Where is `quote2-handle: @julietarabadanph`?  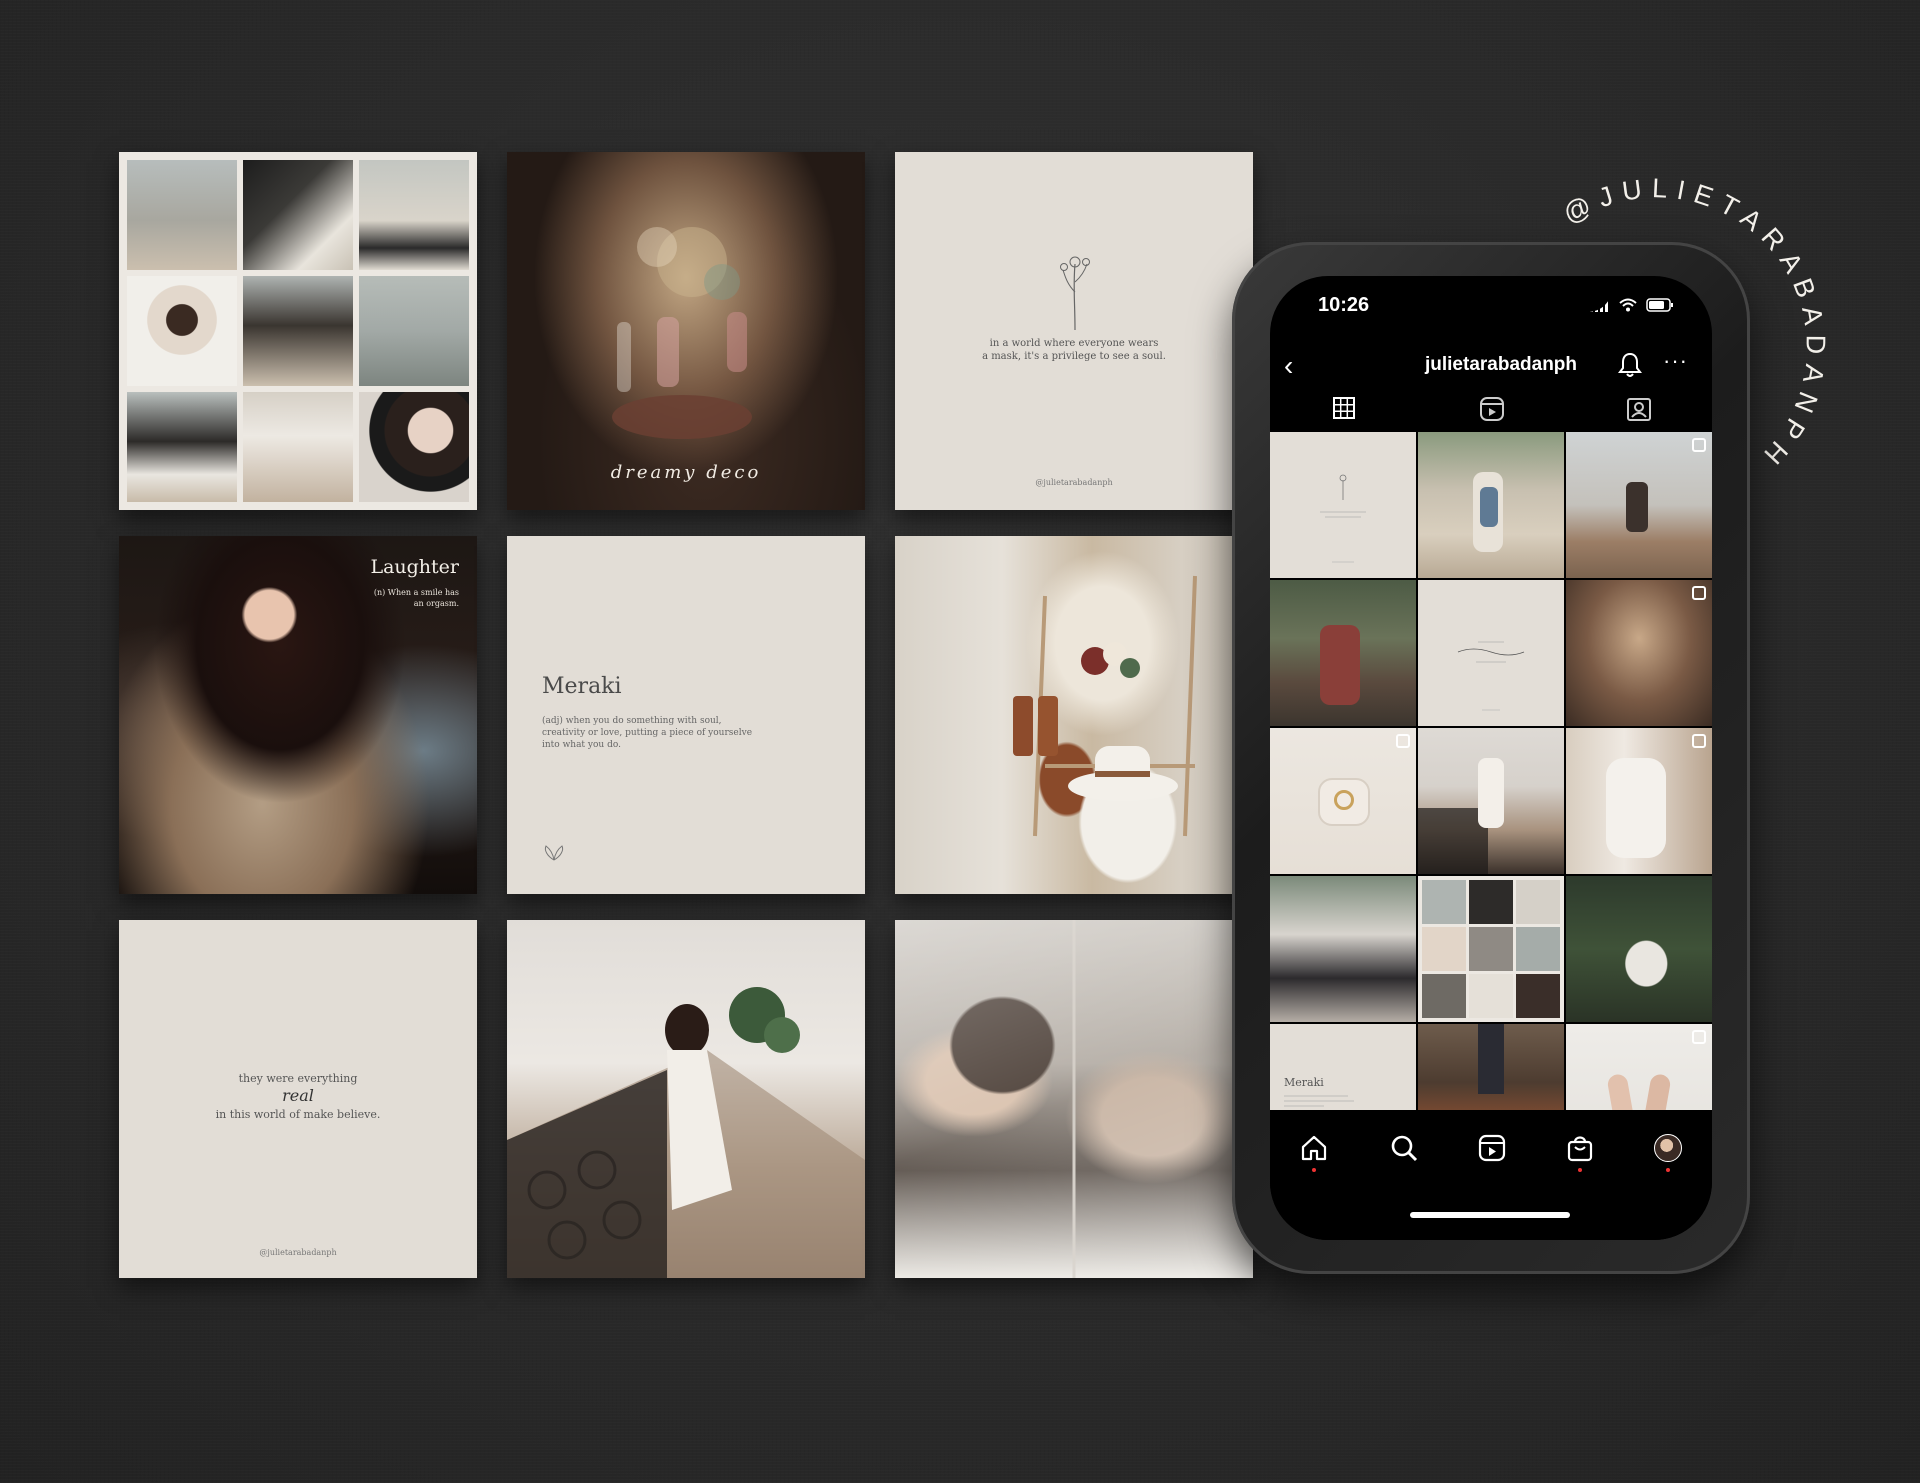
quote2-handle: @julietarabadanph is located at coordinates (298, 1252).